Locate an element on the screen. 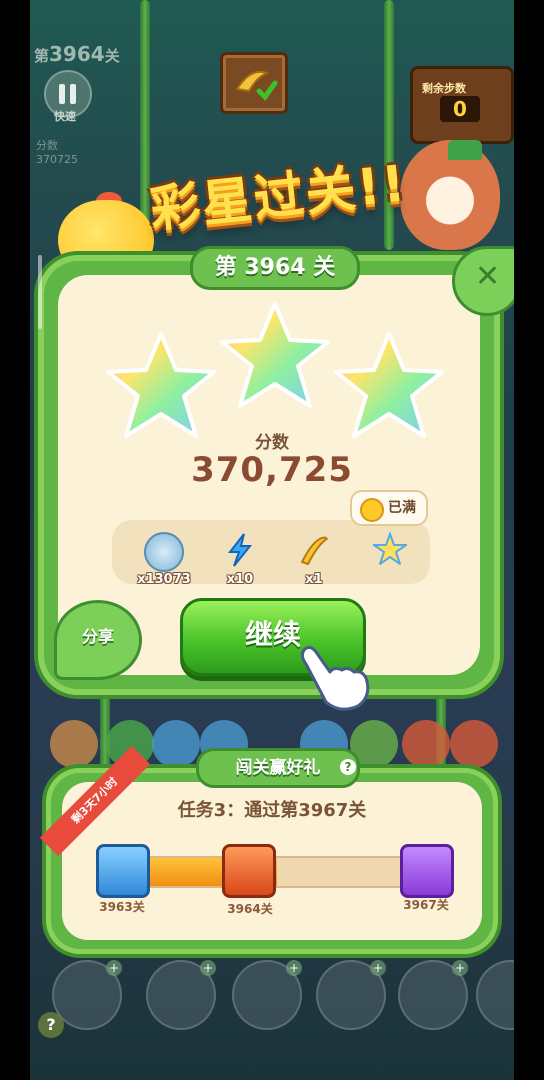  star-3-icon is located at coordinates (389, 385).